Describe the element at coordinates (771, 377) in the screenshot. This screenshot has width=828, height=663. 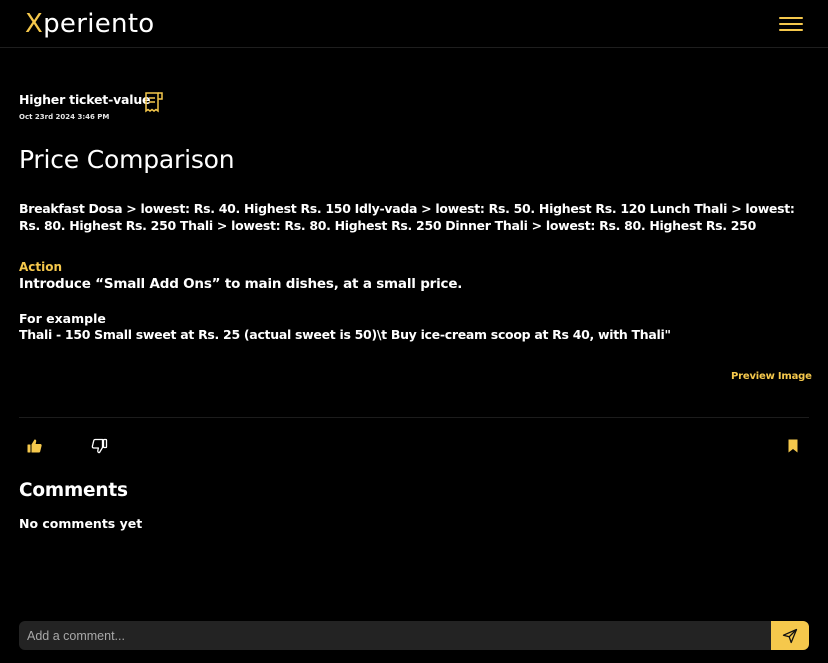
I see `preview-image-link: Preview Image` at that location.